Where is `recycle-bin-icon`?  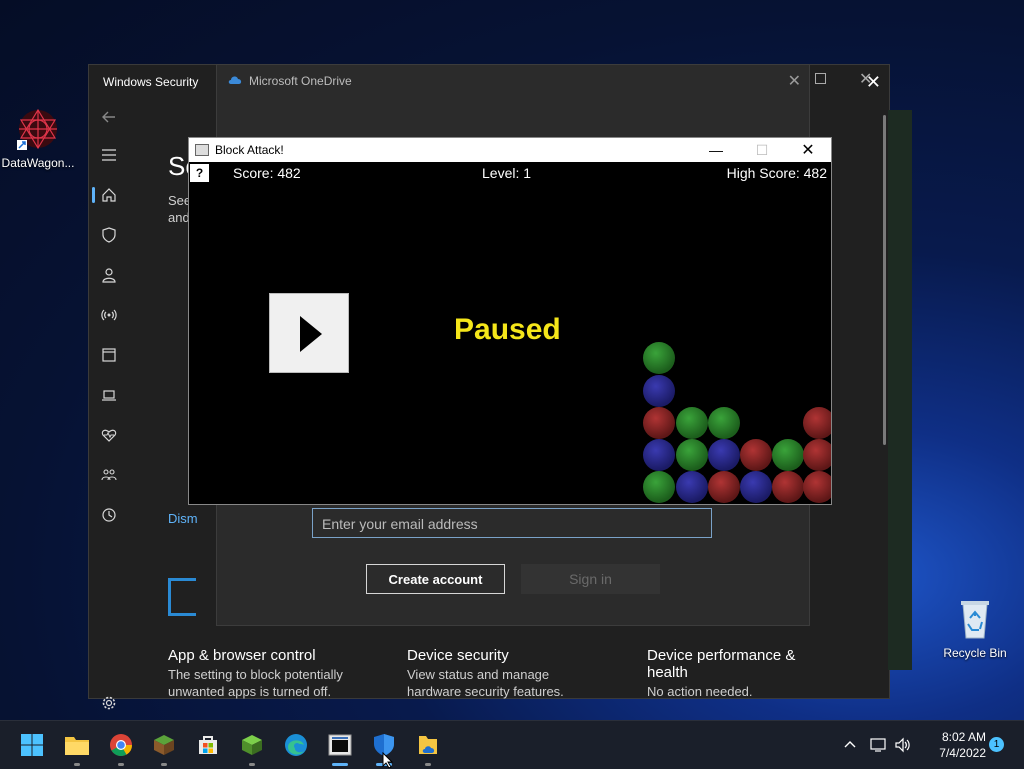
recycle-bin-icon is located at coordinates (975, 619).